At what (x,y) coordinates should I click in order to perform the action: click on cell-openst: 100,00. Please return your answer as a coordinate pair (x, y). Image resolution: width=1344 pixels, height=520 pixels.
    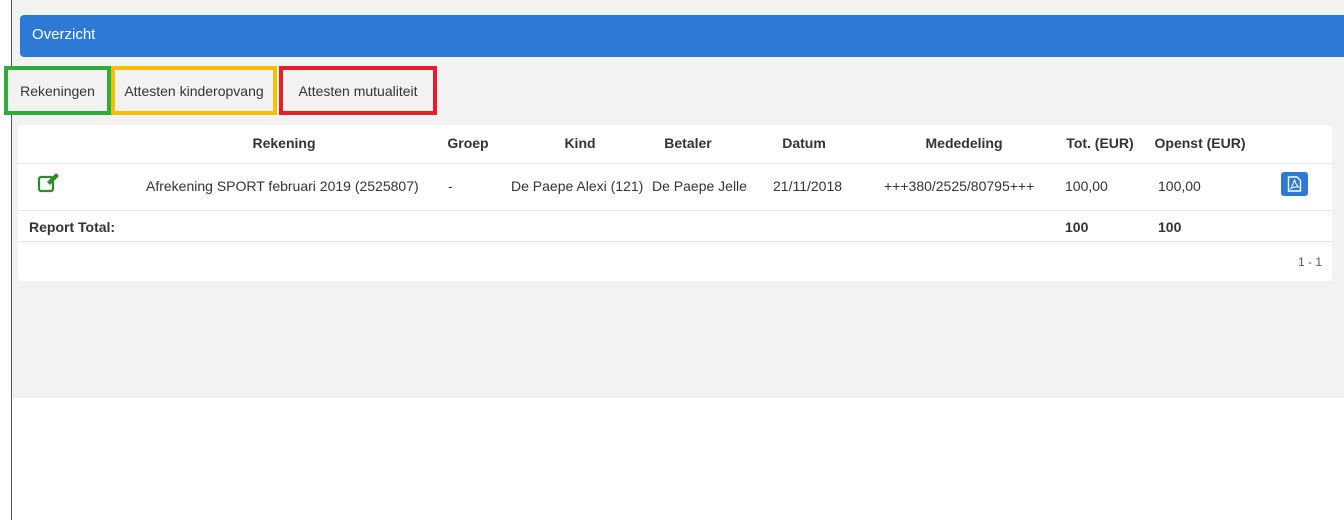
    Looking at the image, I should click on (1179, 186).